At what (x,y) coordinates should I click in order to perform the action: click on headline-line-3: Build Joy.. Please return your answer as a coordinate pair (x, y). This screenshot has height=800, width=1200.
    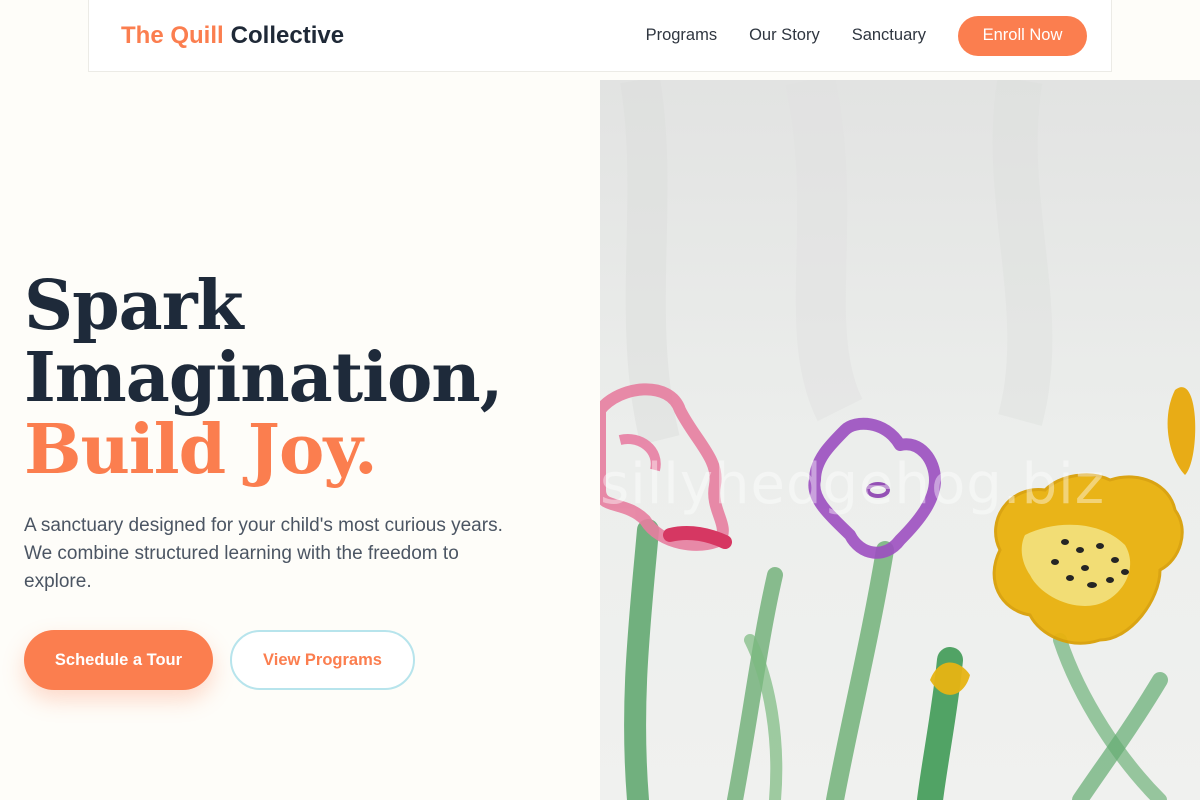
    Looking at the image, I should click on (201, 450).